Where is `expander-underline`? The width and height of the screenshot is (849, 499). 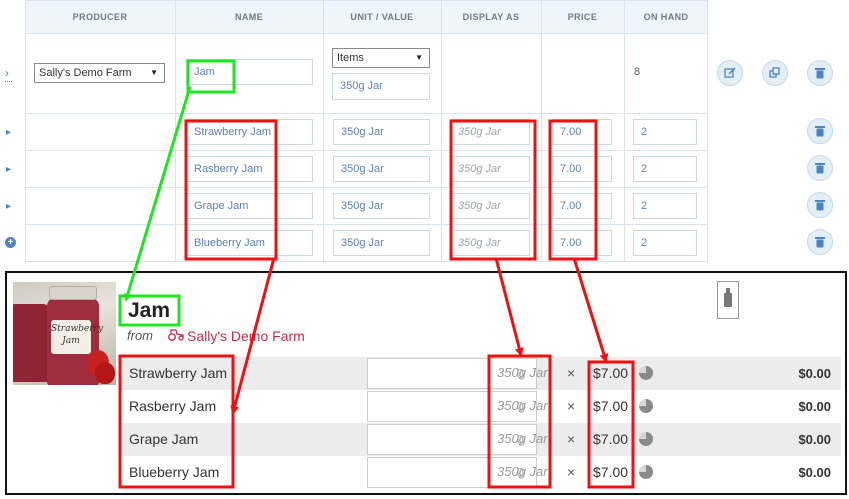 expander-underline is located at coordinates (8, 81).